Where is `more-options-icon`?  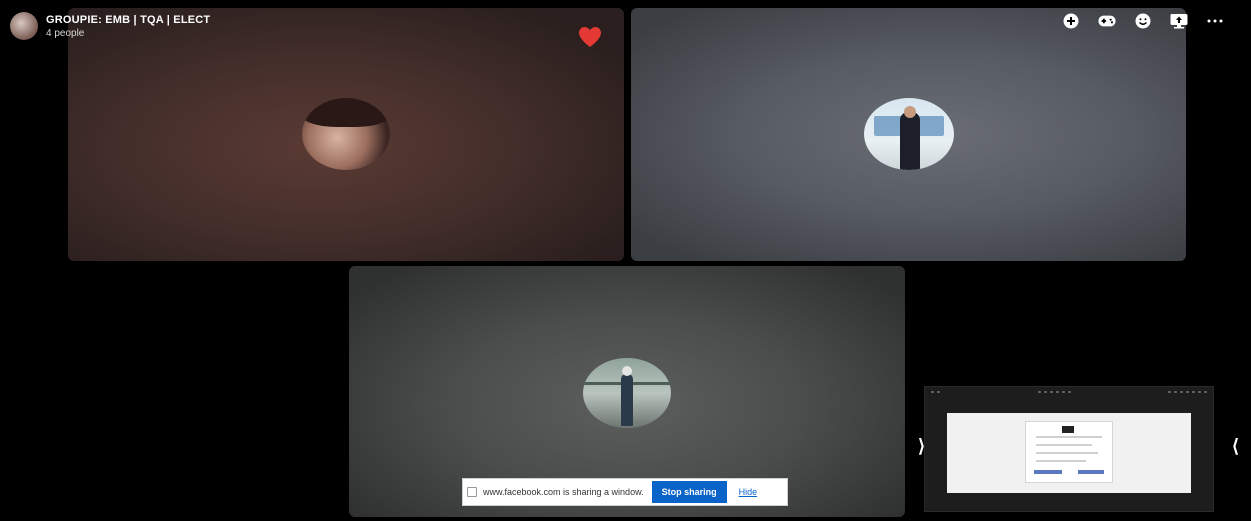 more-options-icon is located at coordinates (1215, 21).